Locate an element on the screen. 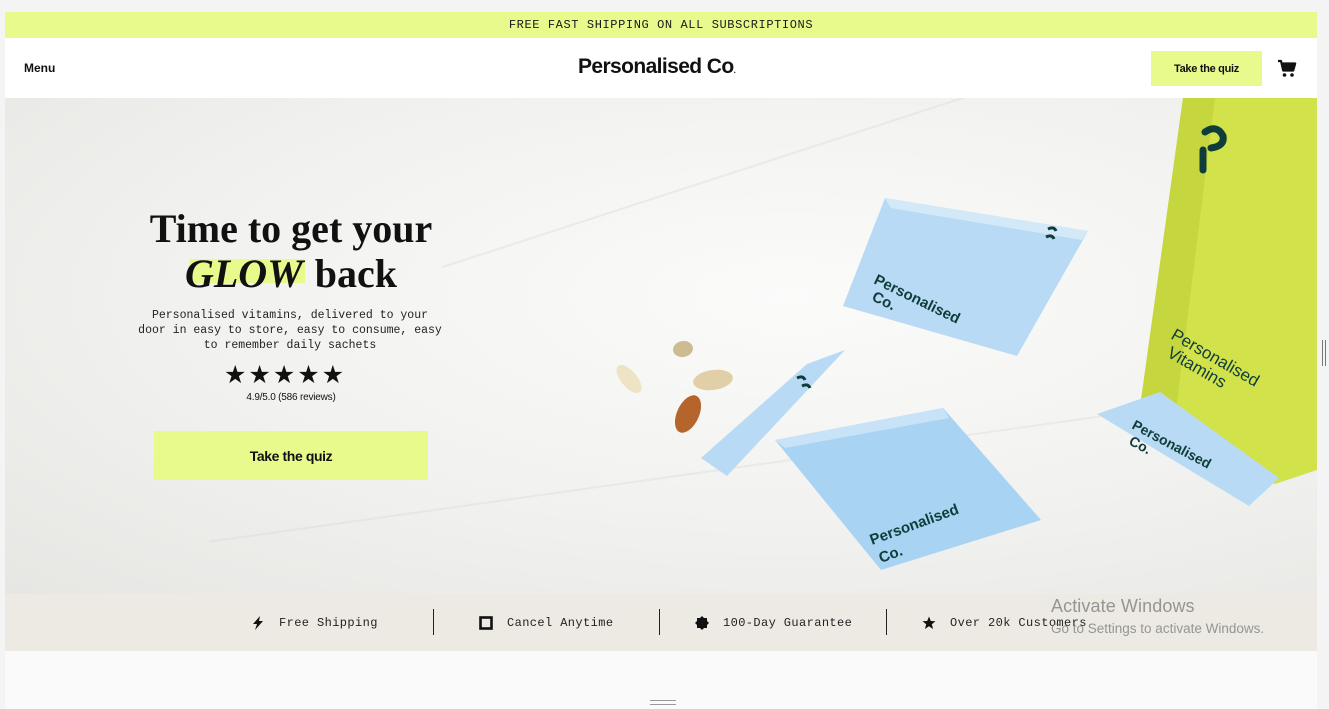  hero-title-highlight: GLOW is located at coordinates (243, 273).